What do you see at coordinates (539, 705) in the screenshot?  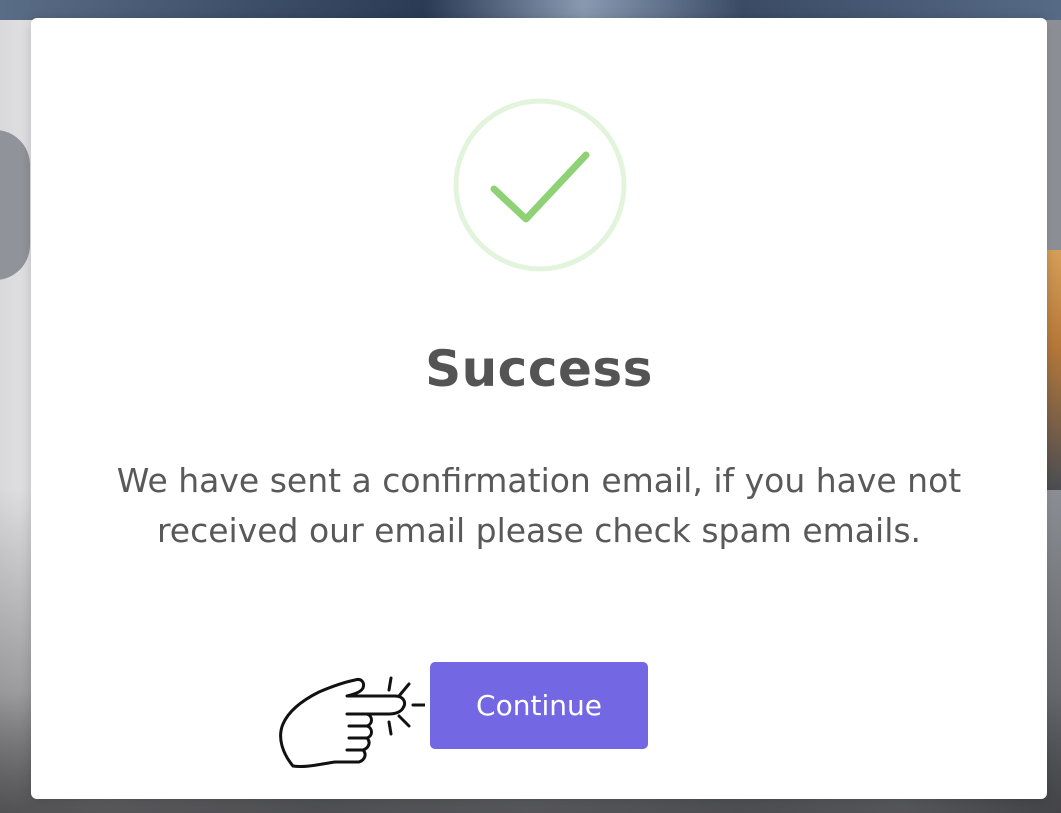 I see `continue-button: Continue` at bounding box center [539, 705].